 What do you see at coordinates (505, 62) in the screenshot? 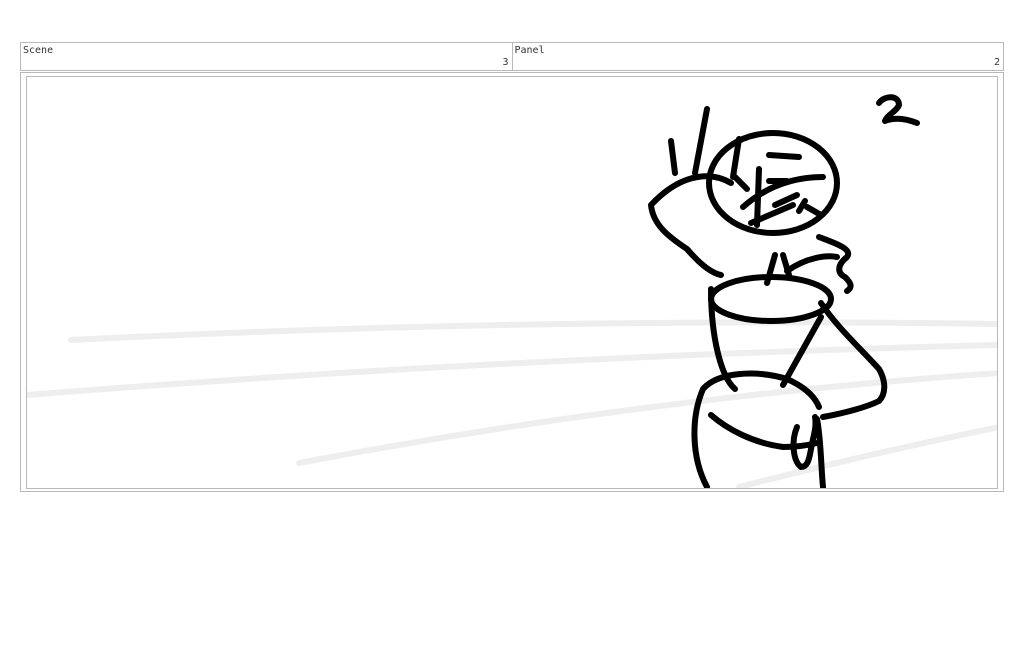
I see `scene-number: 3` at bounding box center [505, 62].